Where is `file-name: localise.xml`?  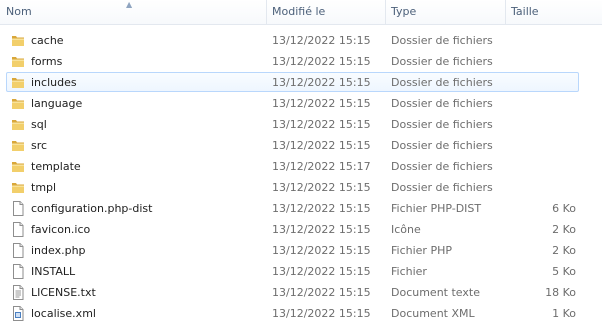 file-name: localise.xml is located at coordinates (63, 313).